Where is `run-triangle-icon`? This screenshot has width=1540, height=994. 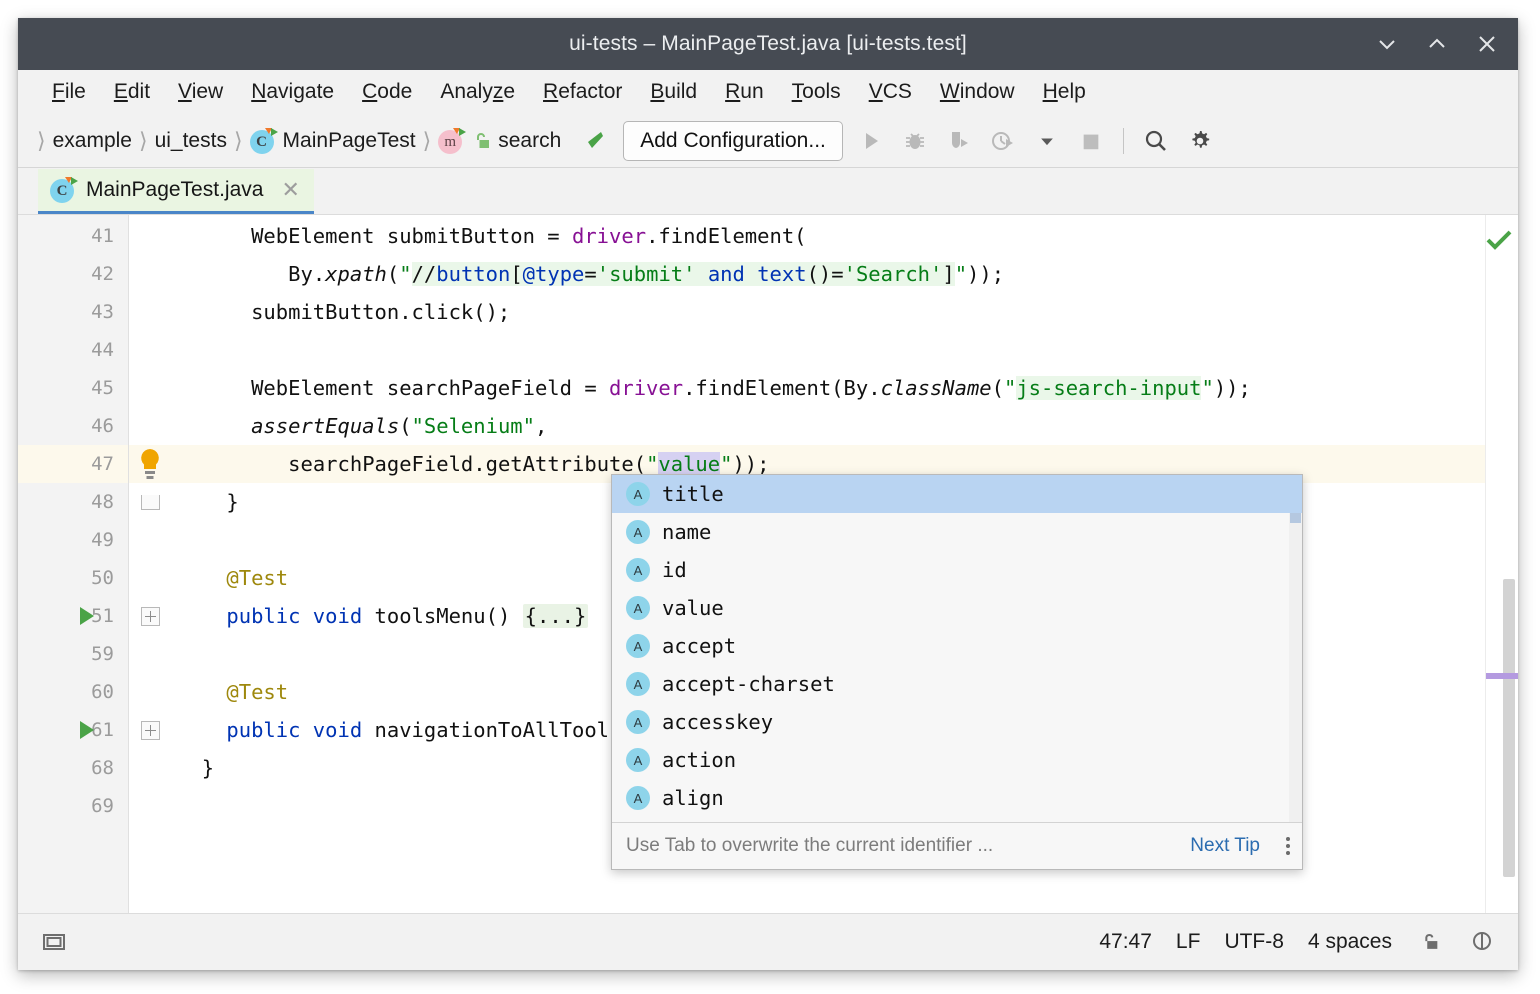
run-triangle-icon is located at coordinates (87, 730).